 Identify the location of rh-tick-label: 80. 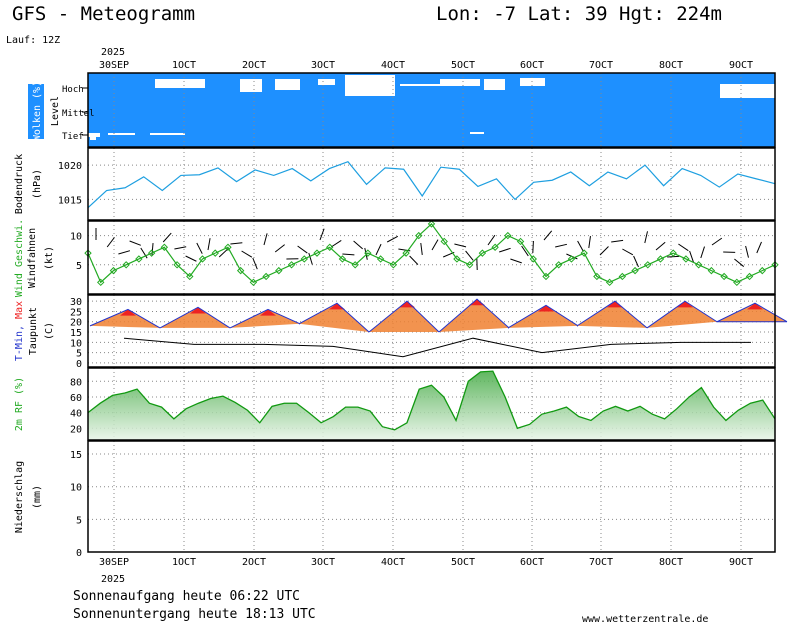
(76, 382).